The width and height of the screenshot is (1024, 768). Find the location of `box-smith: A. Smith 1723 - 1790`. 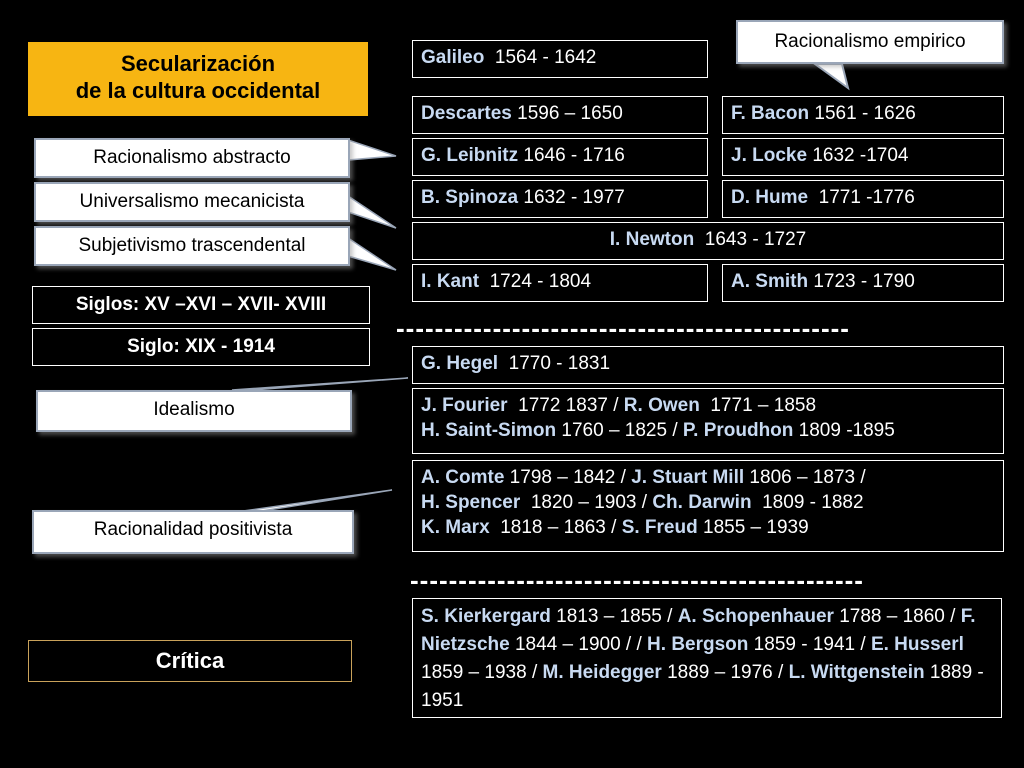

box-smith: A. Smith 1723 - 1790 is located at coordinates (863, 283).